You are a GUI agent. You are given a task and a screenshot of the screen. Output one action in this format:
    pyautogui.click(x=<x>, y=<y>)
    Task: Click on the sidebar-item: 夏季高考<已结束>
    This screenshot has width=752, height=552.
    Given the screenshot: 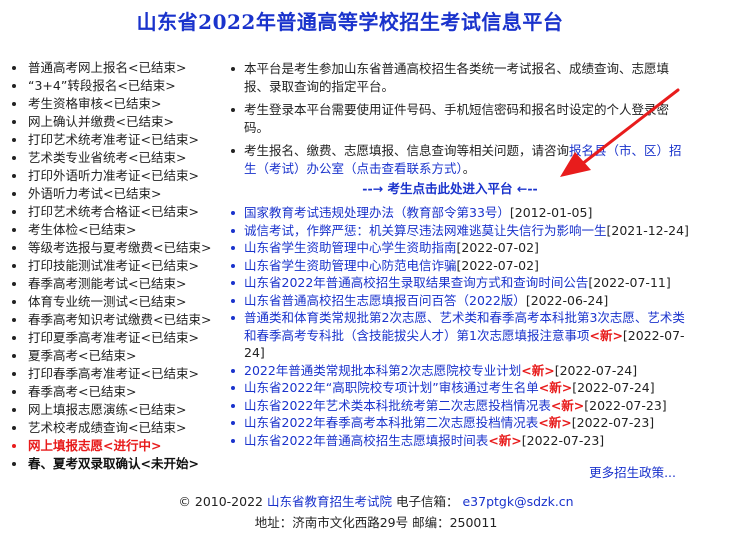 What is the action you would take?
    pyautogui.click(x=117, y=356)
    